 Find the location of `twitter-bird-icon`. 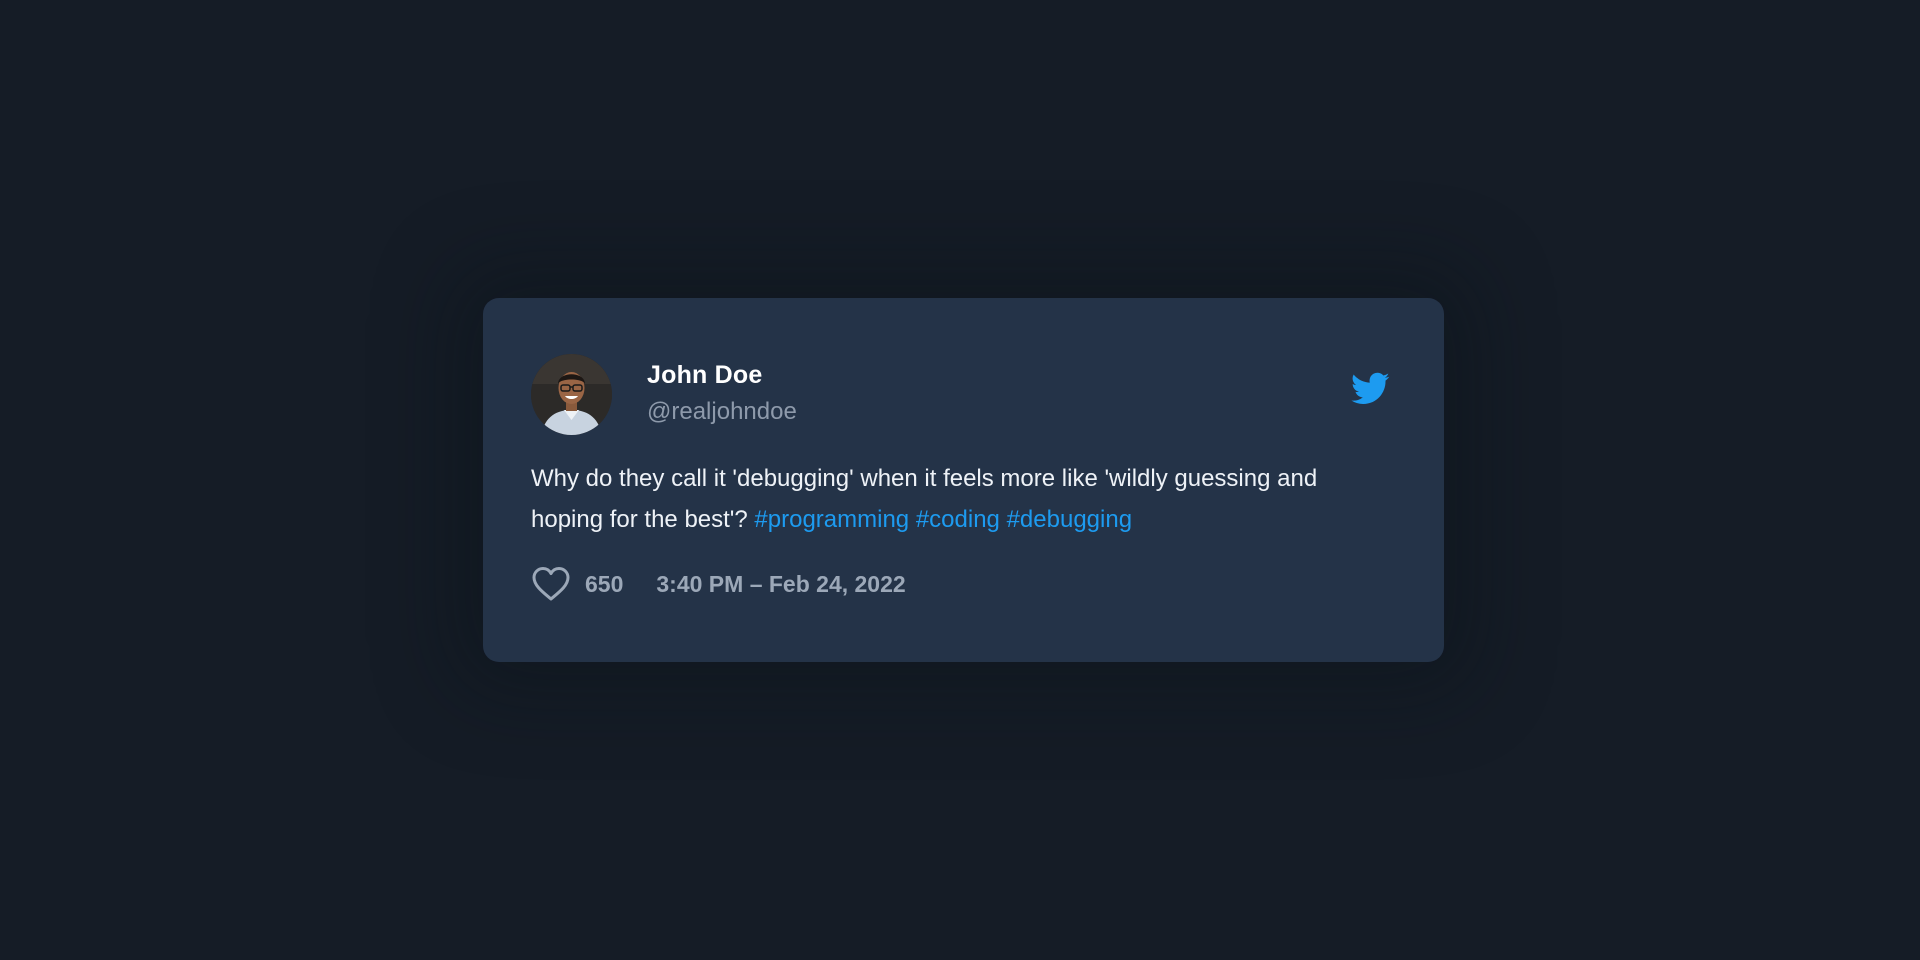

twitter-bird-icon is located at coordinates (1370, 389).